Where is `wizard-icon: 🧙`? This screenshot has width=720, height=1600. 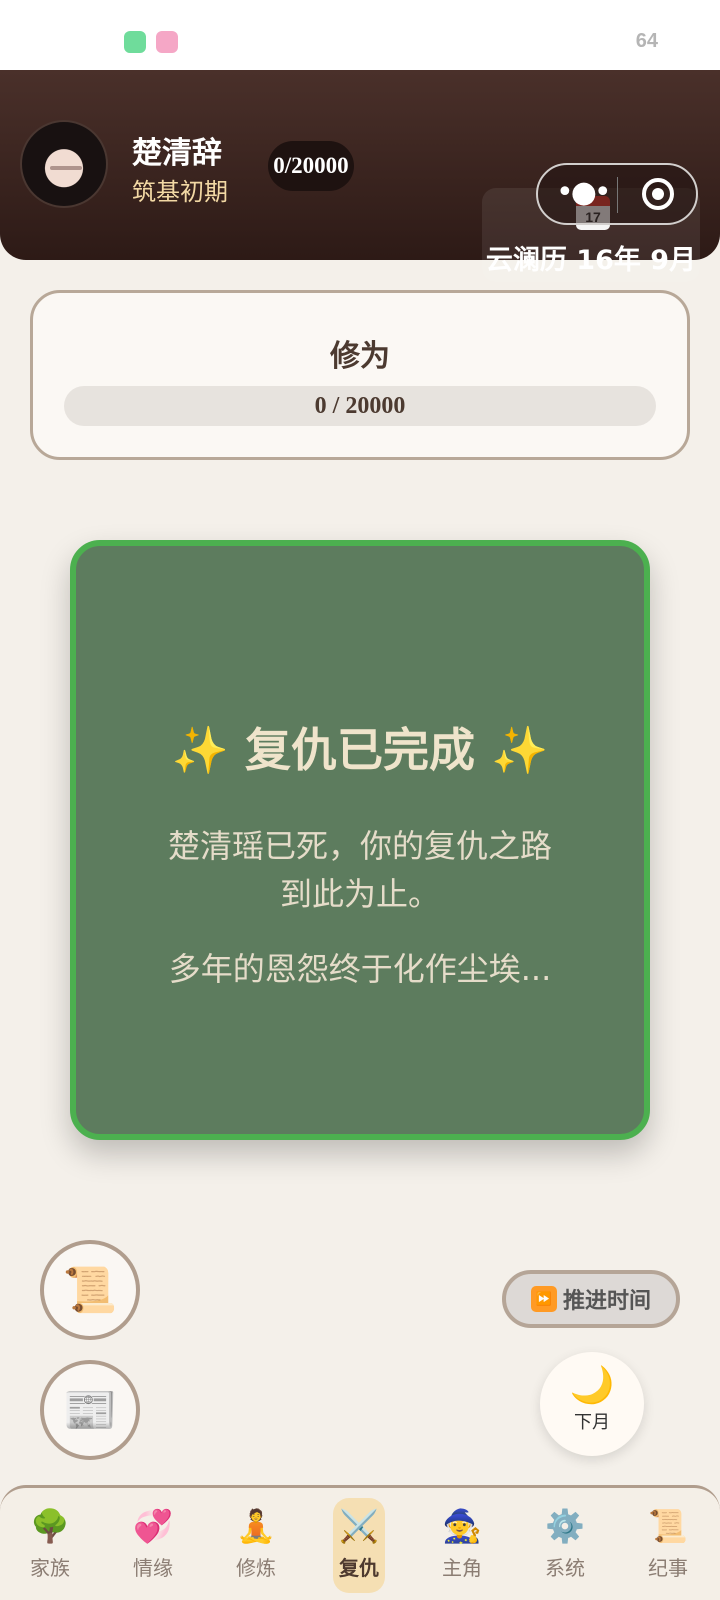
wizard-icon: 🧙 is located at coordinates (462, 1526).